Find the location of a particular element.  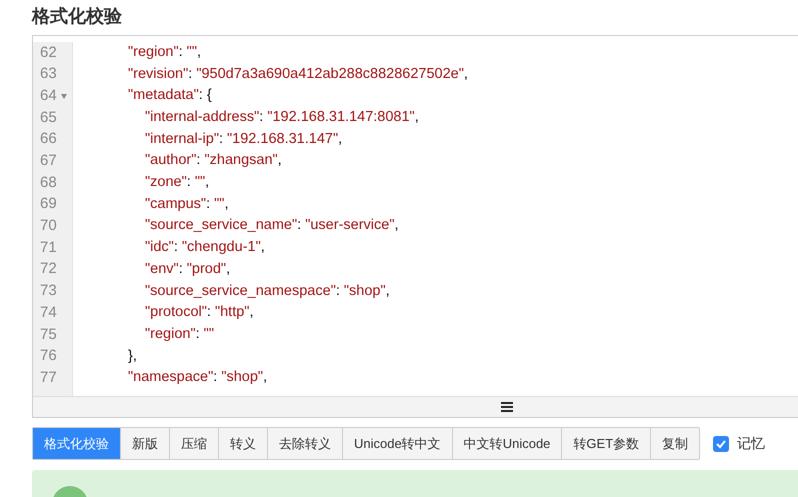

toolbar-button: Unicode转中文 is located at coordinates (398, 443).